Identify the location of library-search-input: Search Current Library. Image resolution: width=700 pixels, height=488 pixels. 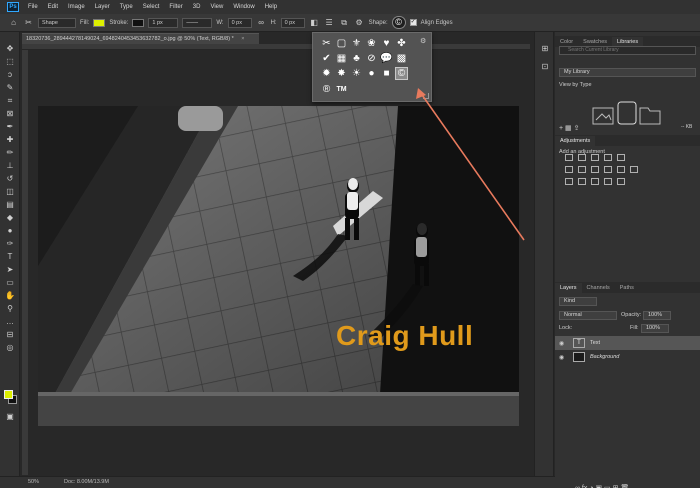
(627, 50).